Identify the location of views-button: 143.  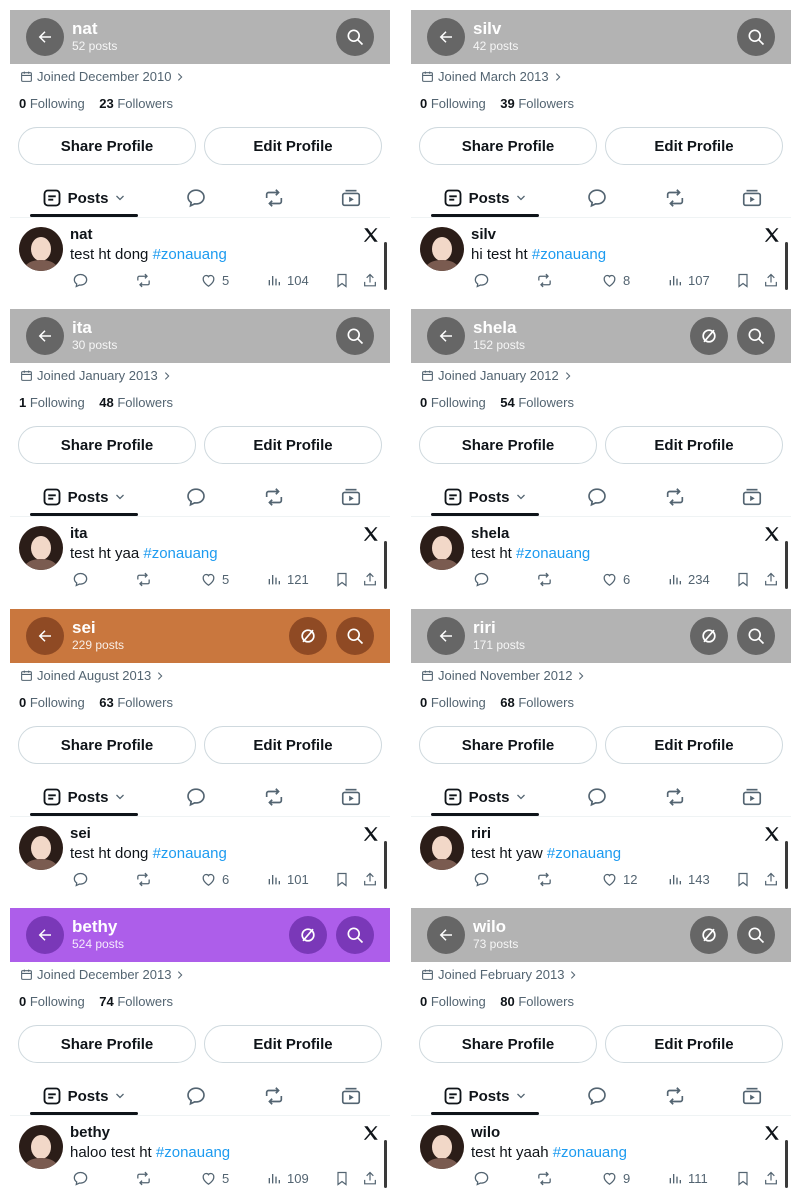
(688, 879).